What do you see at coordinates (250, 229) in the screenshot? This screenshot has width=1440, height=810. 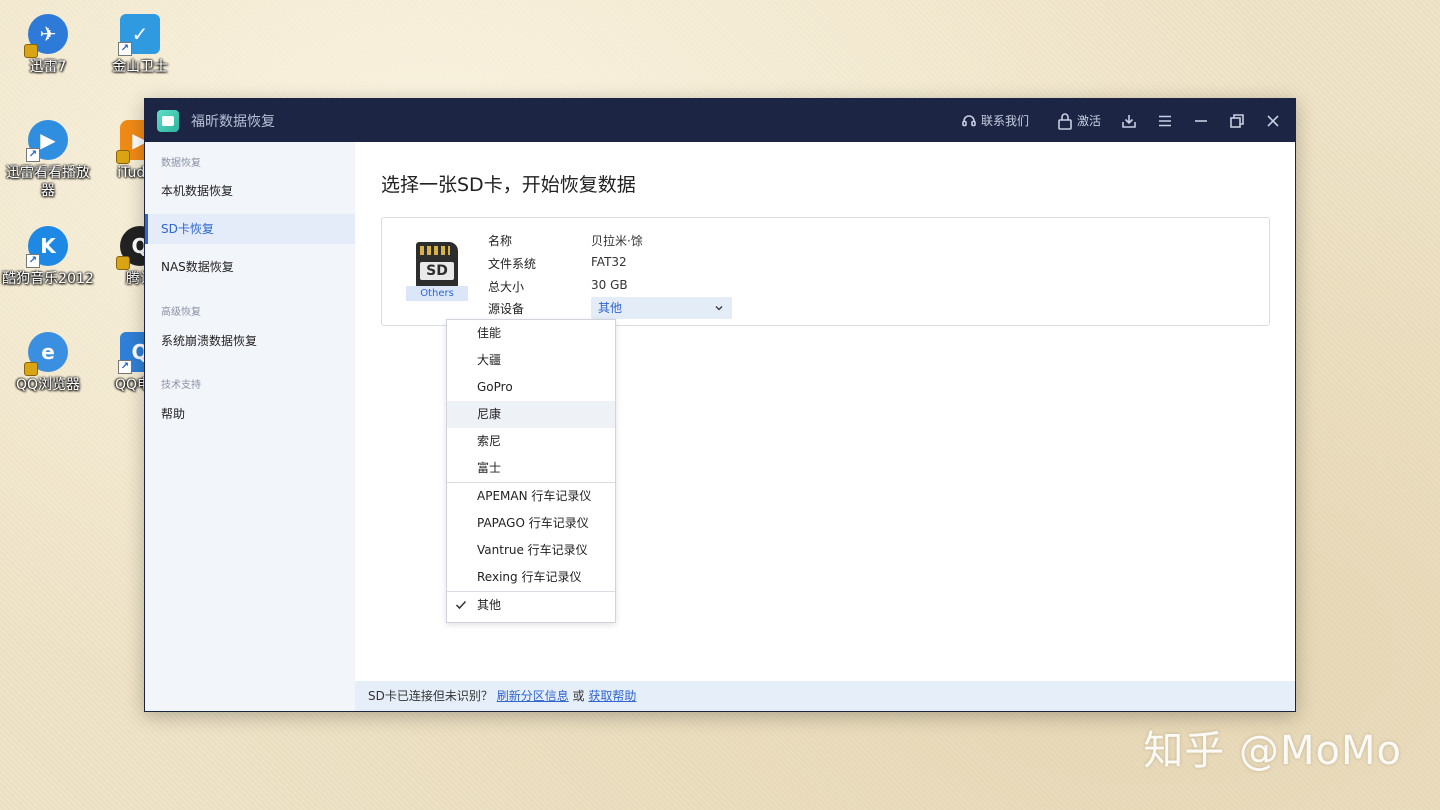 I see `sidebar-item-sd-recovery: SD卡恢复` at bounding box center [250, 229].